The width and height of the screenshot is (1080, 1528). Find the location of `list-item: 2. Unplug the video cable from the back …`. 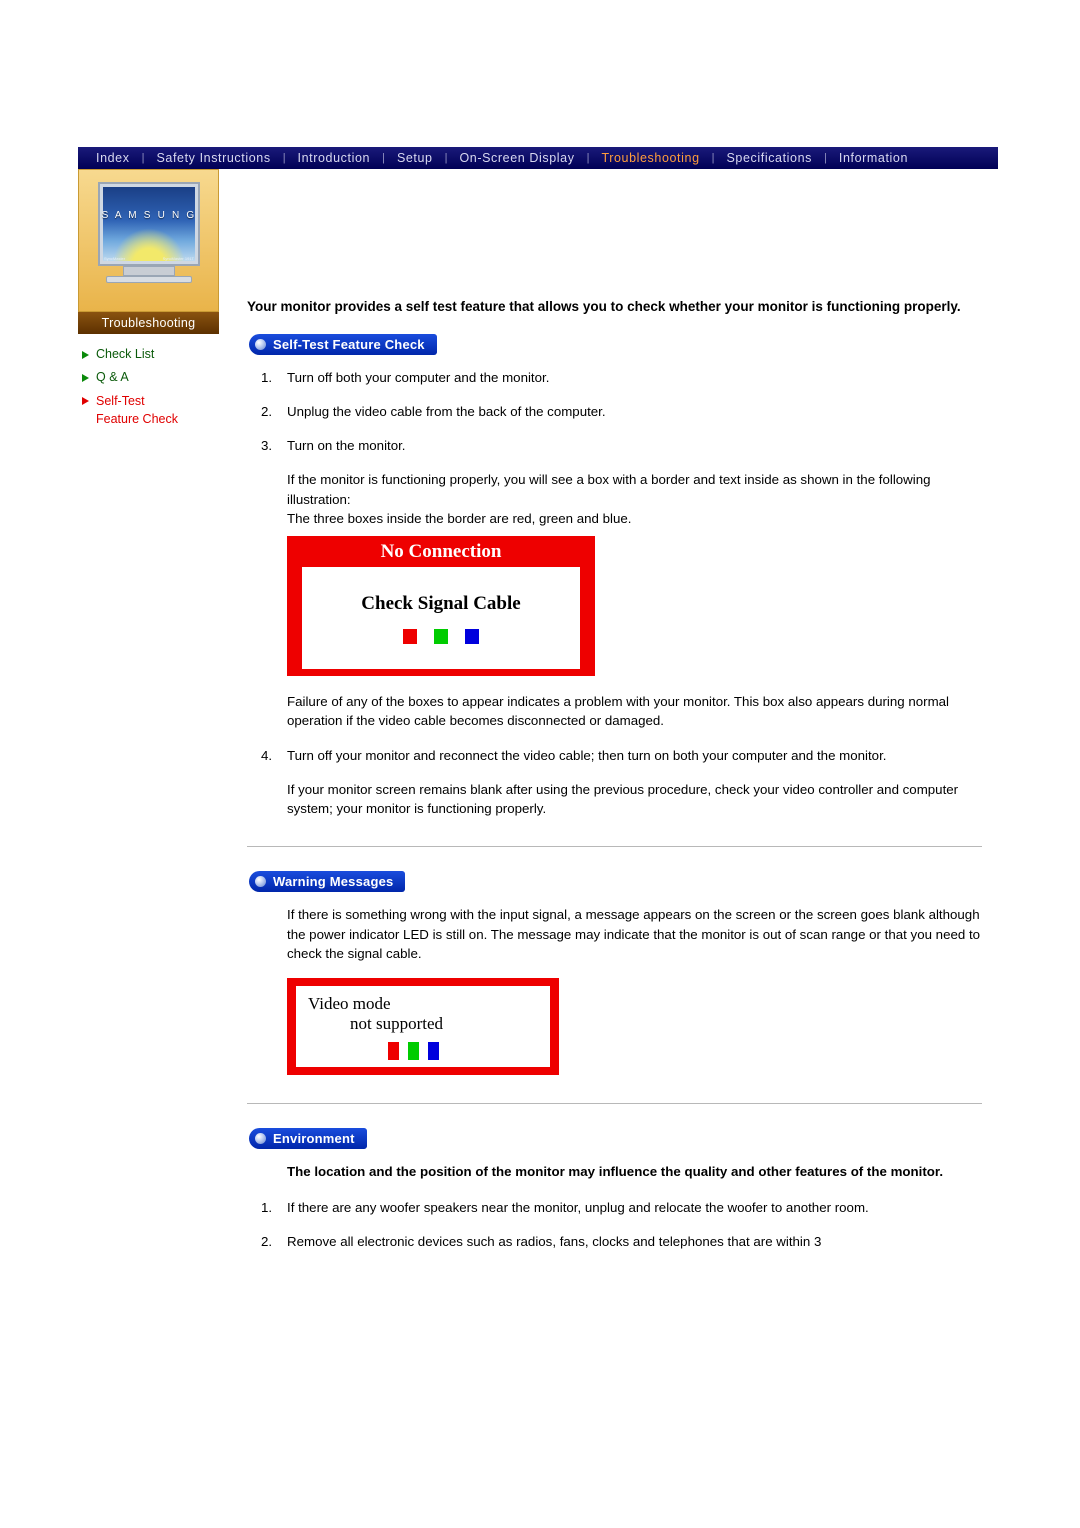

list-item: 2. Unplug the video cable from the back … is located at coordinates (614, 411).